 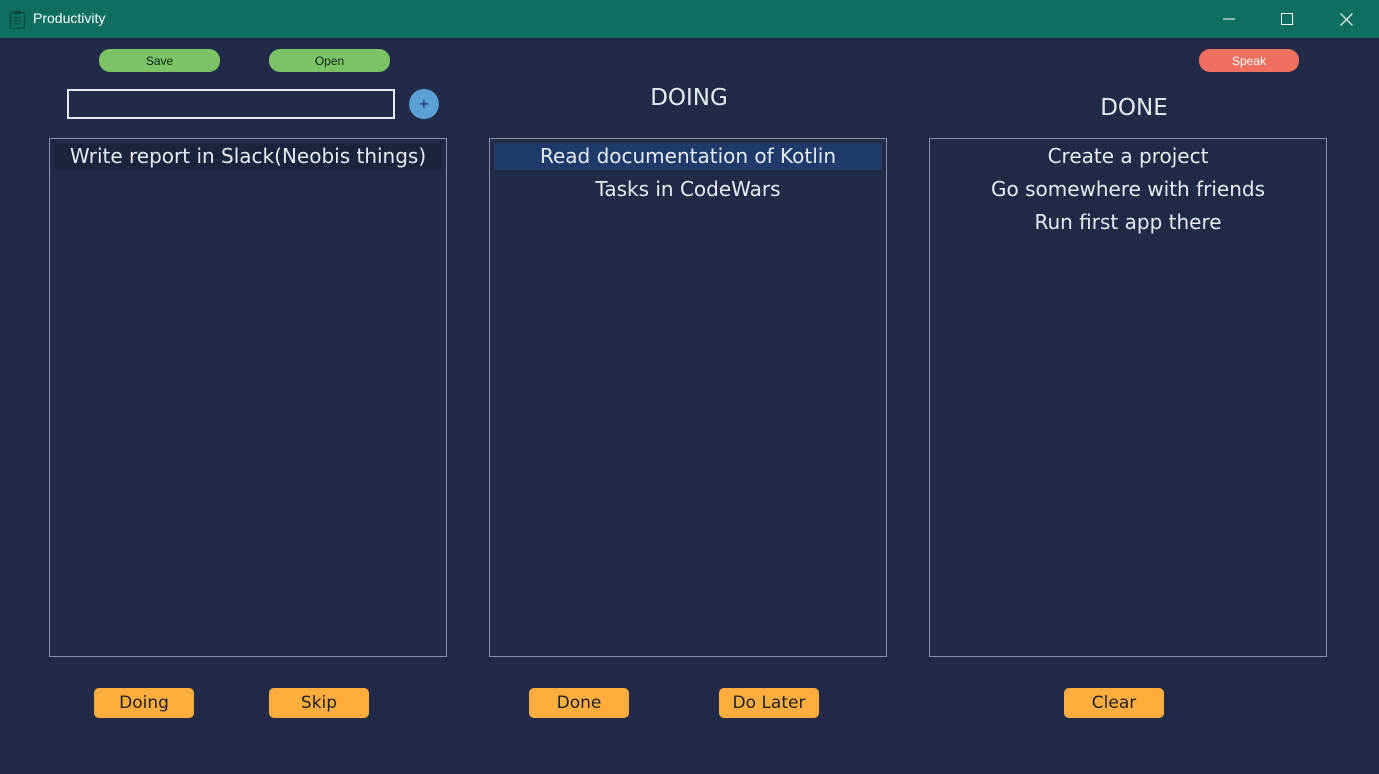 I want to click on task-input, so click(x=231, y=104).